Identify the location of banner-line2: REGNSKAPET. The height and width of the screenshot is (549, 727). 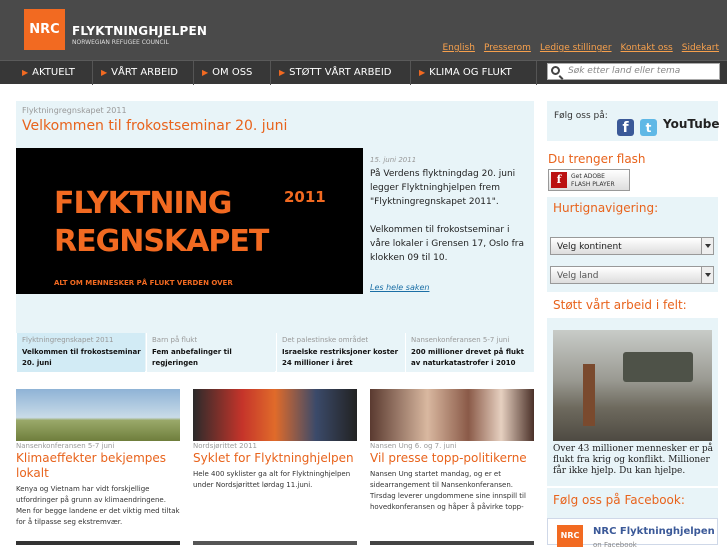
(161, 241).